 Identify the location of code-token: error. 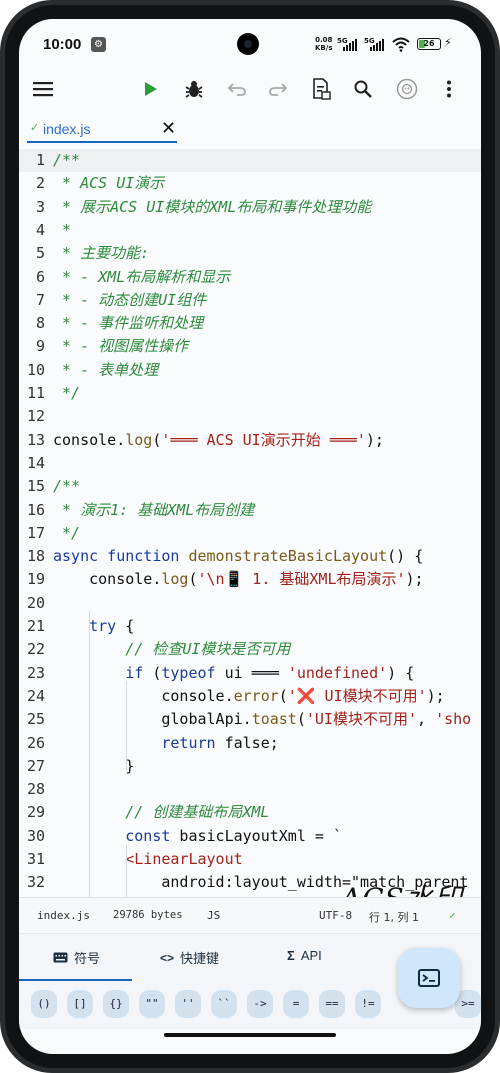
(256, 695).